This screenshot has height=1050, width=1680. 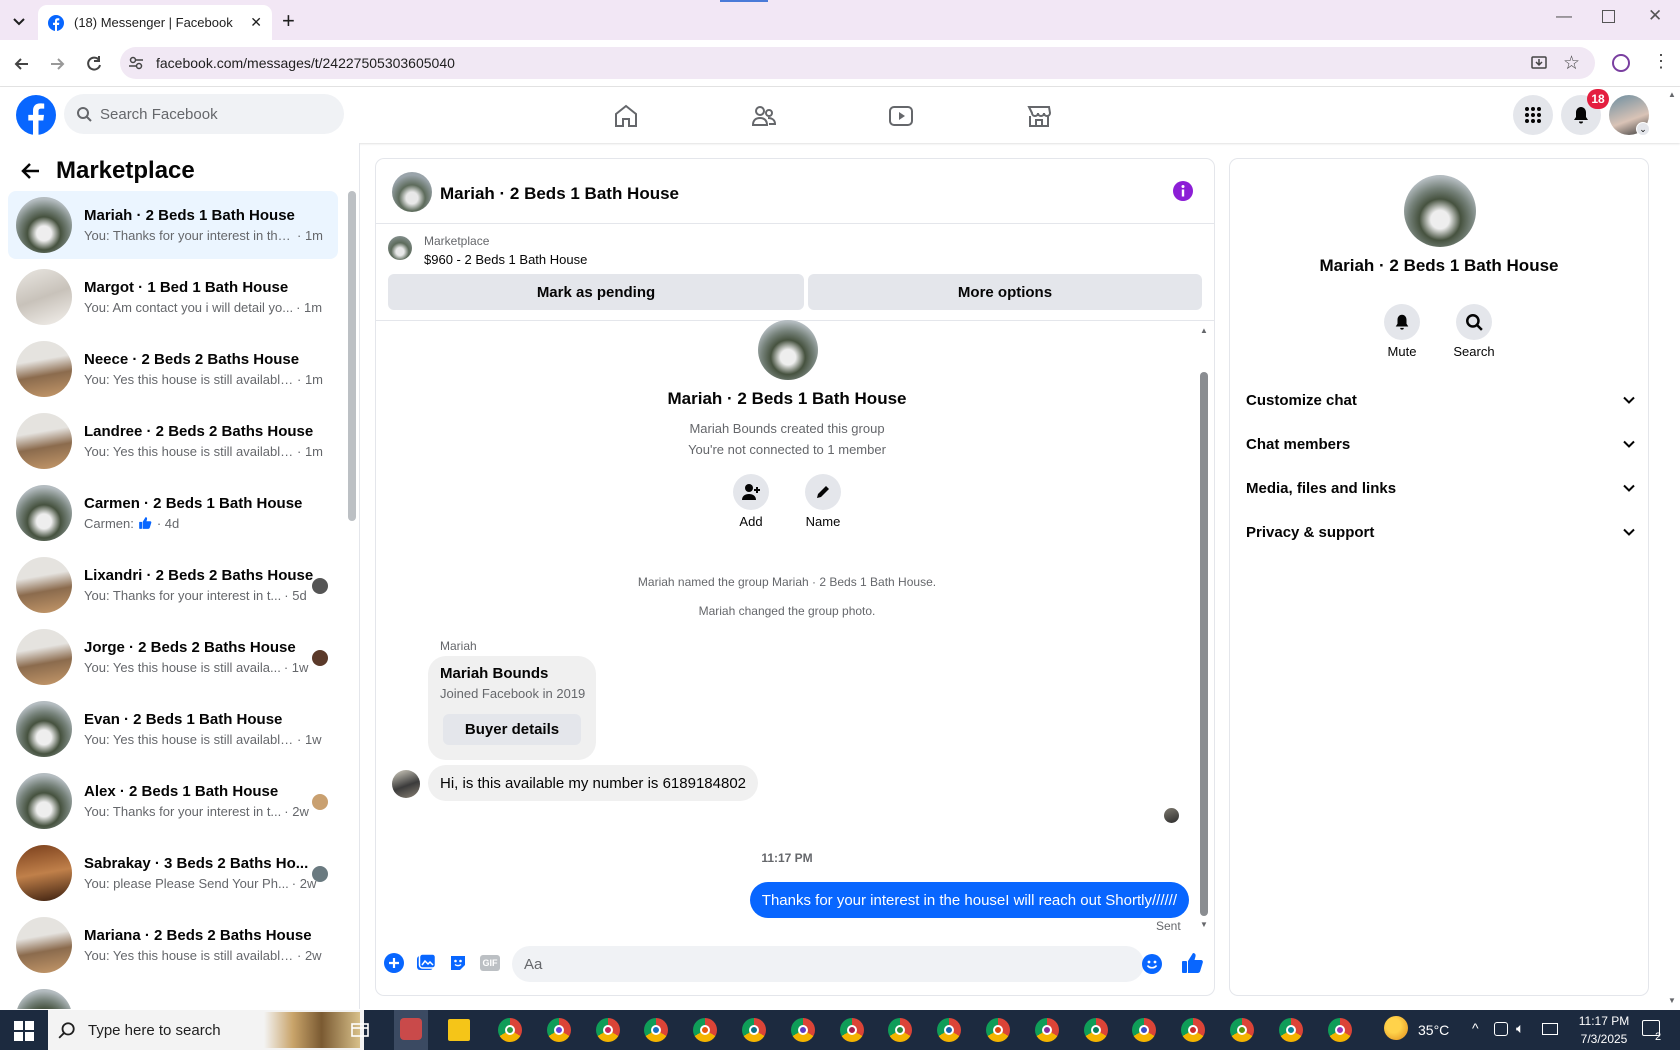 What do you see at coordinates (31, 171) in the screenshot?
I see `back-arrow-icon` at bounding box center [31, 171].